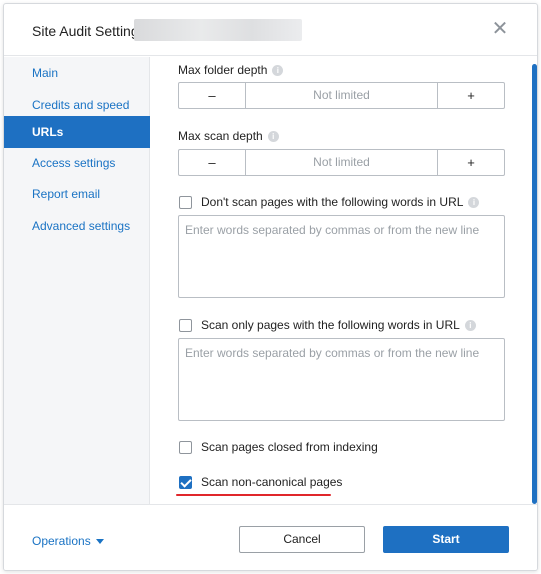 The height and width of the screenshot is (574, 541). Describe the element at coordinates (77, 226) in the screenshot. I see `sidebar-item-advanced-settings: Advanced settings` at that location.